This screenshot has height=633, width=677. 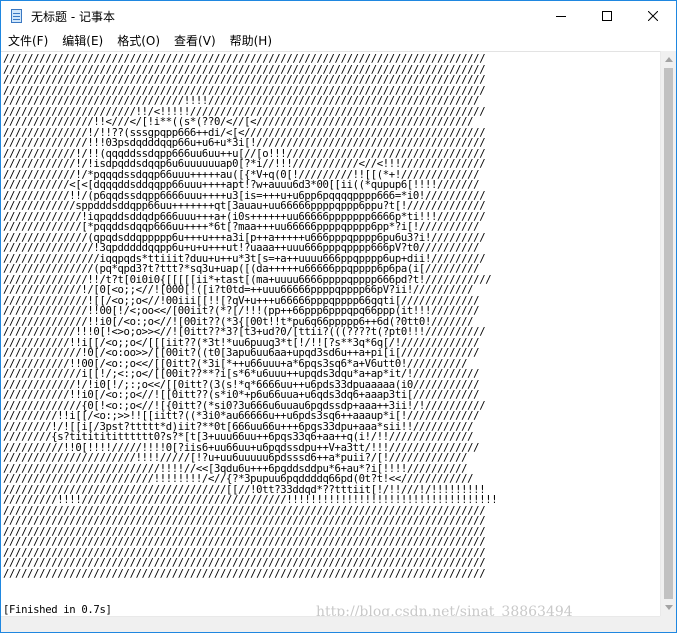 I want to click on minimize-button, so click(x=561, y=16).